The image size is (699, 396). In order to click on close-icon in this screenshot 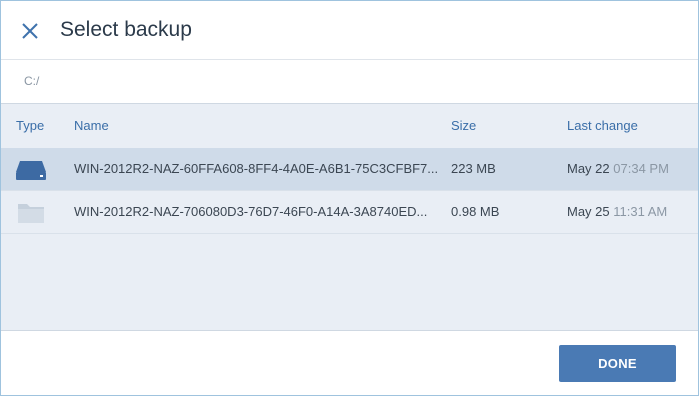, I will do `click(30, 31)`.